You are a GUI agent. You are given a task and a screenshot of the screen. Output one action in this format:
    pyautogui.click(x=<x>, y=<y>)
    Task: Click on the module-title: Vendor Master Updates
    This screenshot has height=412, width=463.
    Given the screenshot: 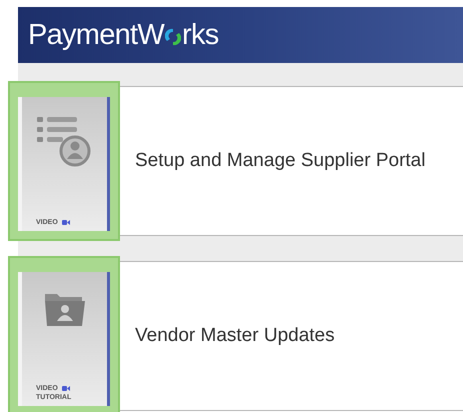 What is the action you would take?
    pyautogui.click(x=235, y=336)
    